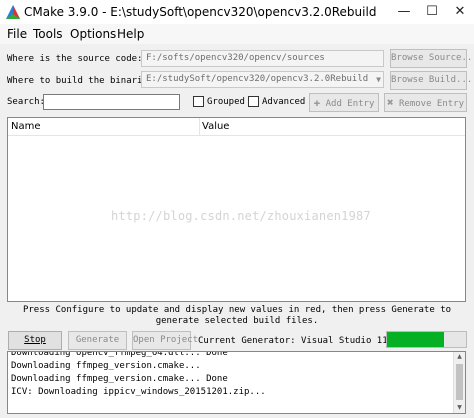 The width and height of the screenshot is (474, 418). I want to click on progress-fill, so click(415, 339).